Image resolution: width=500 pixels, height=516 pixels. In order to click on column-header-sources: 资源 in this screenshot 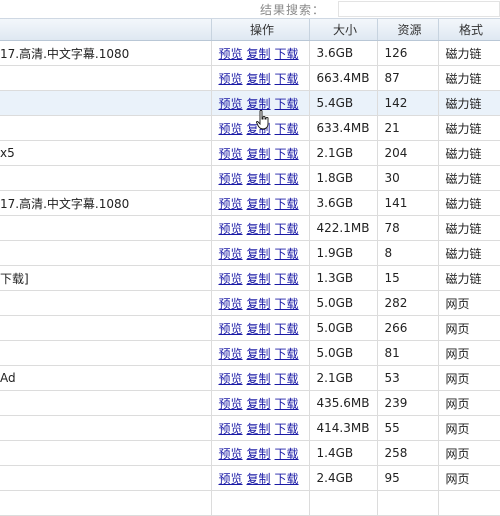, I will do `click(408, 30)`.